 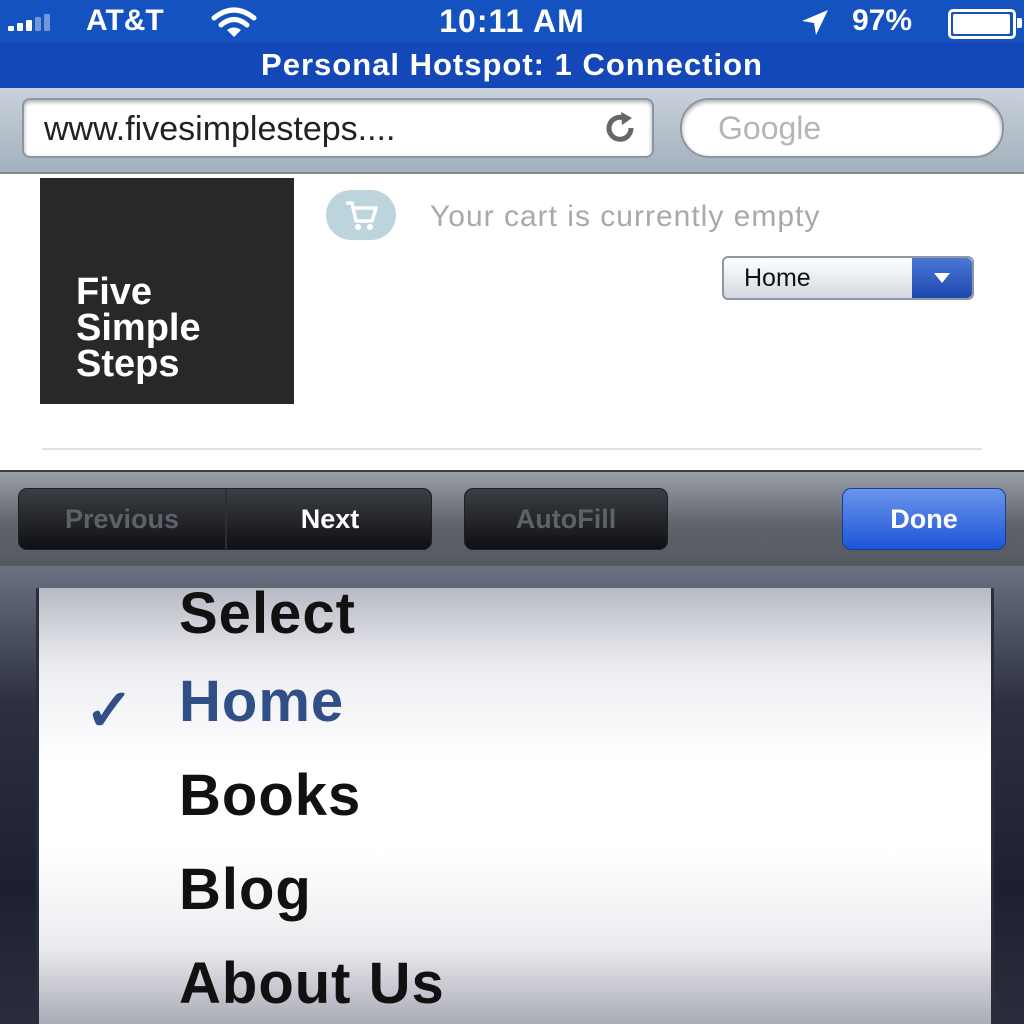 I want to click on prev-next-segmented-control: Previous Next, so click(x=225, y=519).